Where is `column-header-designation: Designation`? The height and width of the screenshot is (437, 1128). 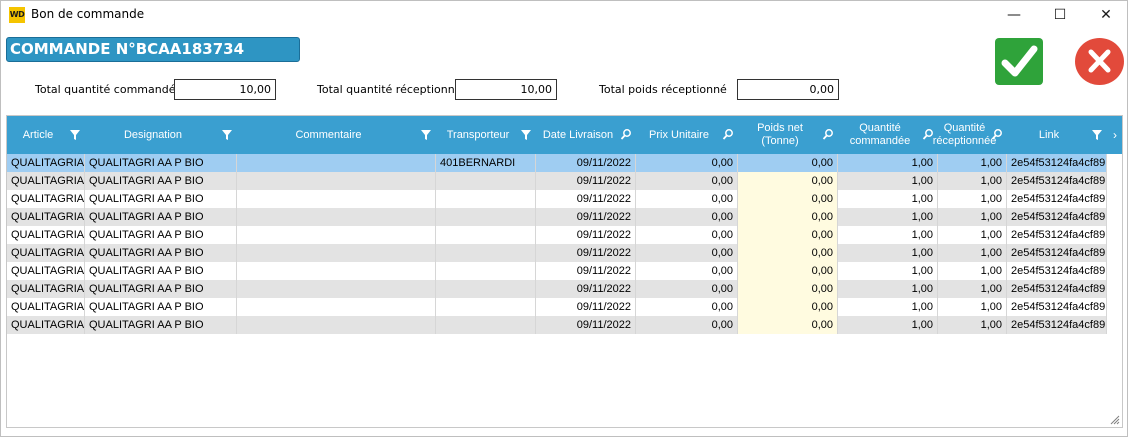
column-header-designation: Designation is located at coordinates (153, 135).